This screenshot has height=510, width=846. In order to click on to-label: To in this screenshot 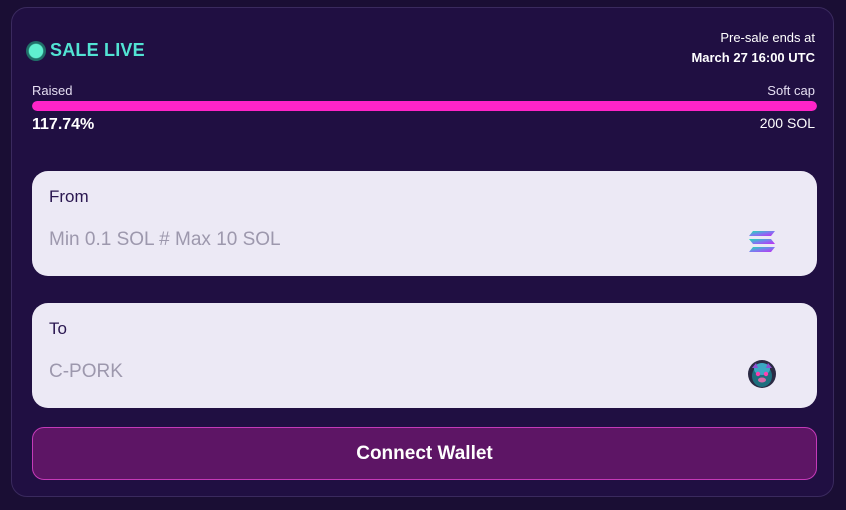, I will do `click(58, 328)`.